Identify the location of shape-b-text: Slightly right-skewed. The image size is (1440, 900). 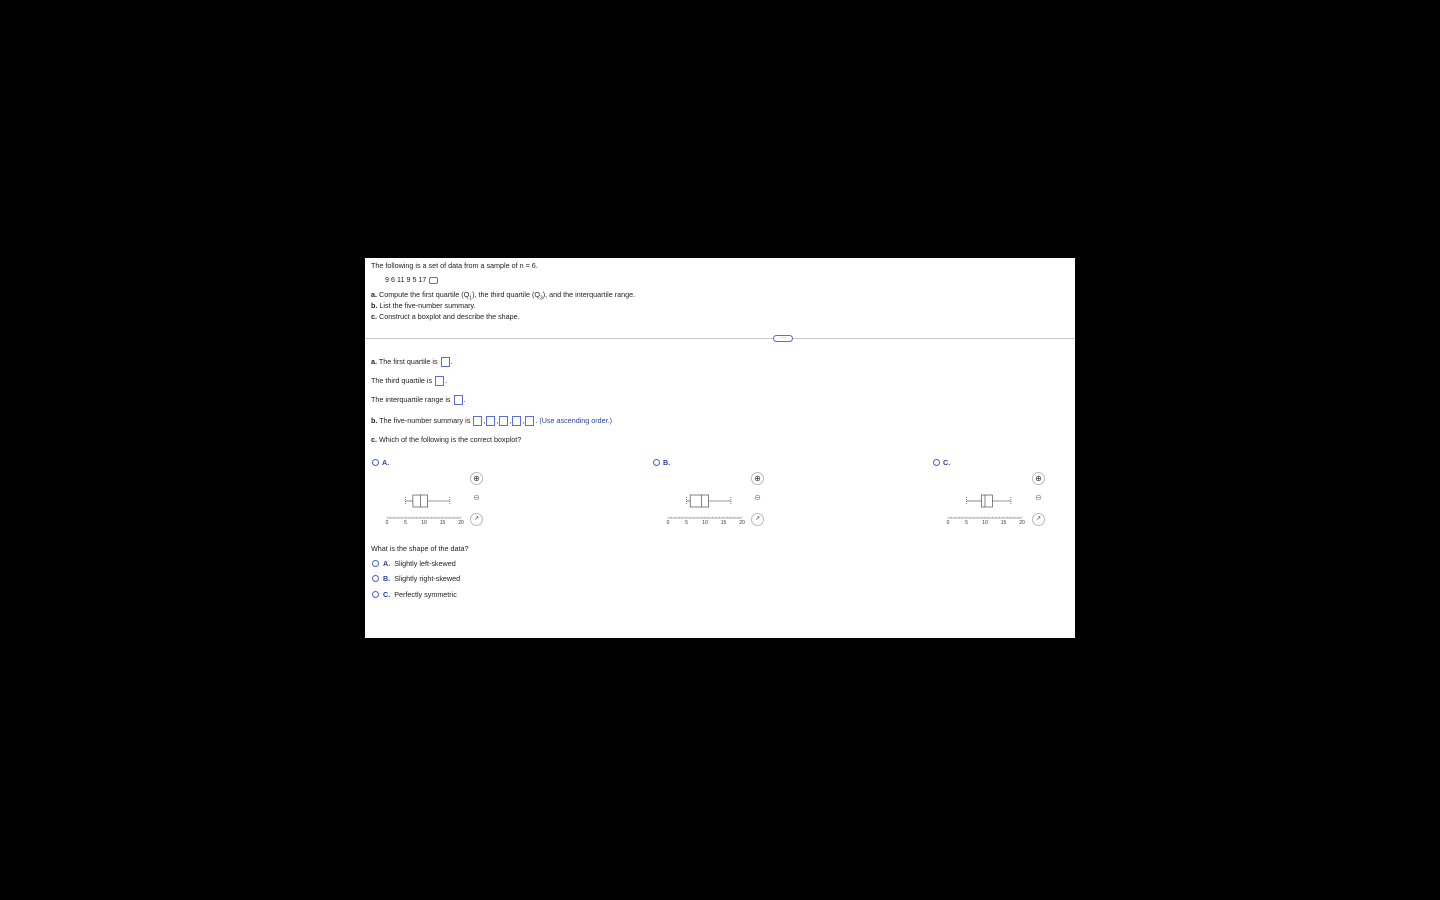
(427, 578).